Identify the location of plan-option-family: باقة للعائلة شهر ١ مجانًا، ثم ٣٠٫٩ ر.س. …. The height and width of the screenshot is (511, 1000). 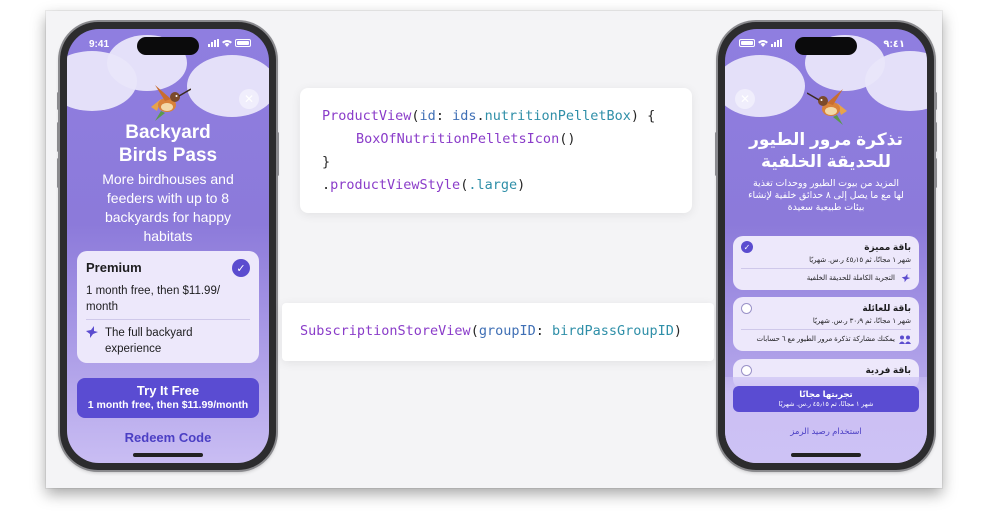
(826, 324).